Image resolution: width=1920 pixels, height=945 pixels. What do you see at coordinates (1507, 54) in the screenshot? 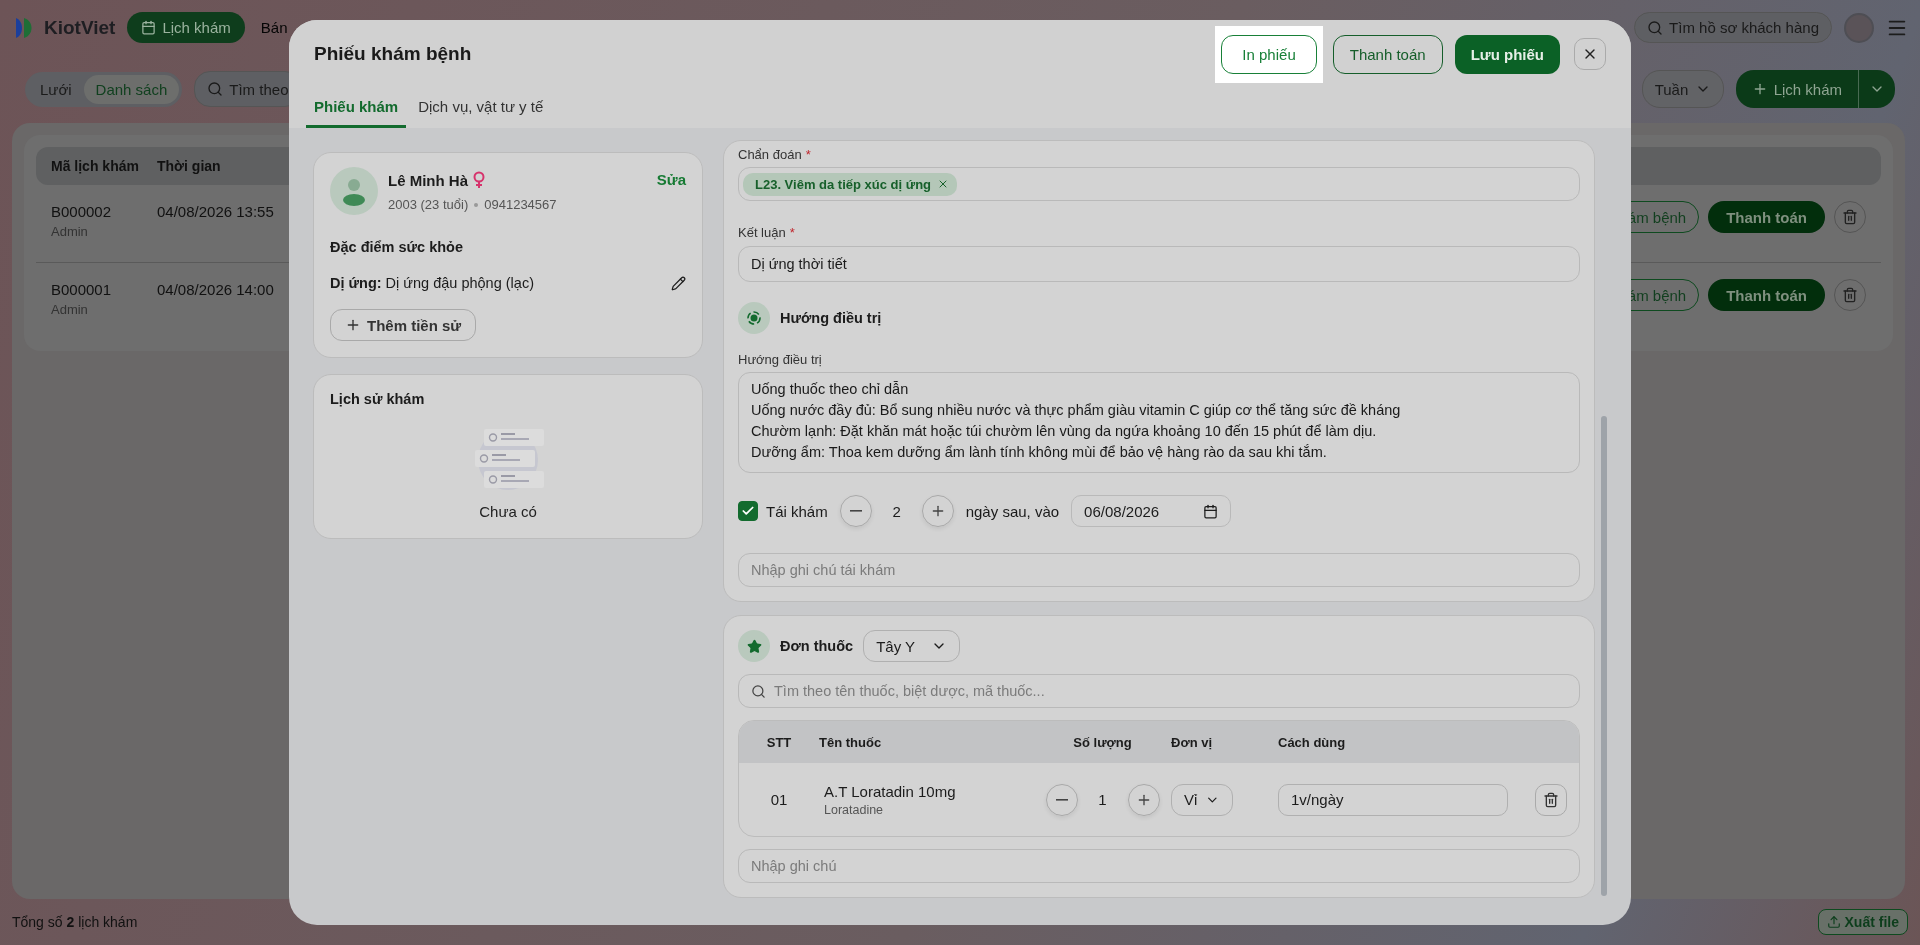
I see `save-button: Lưu phiếu` at bounding box center [1507, 54].